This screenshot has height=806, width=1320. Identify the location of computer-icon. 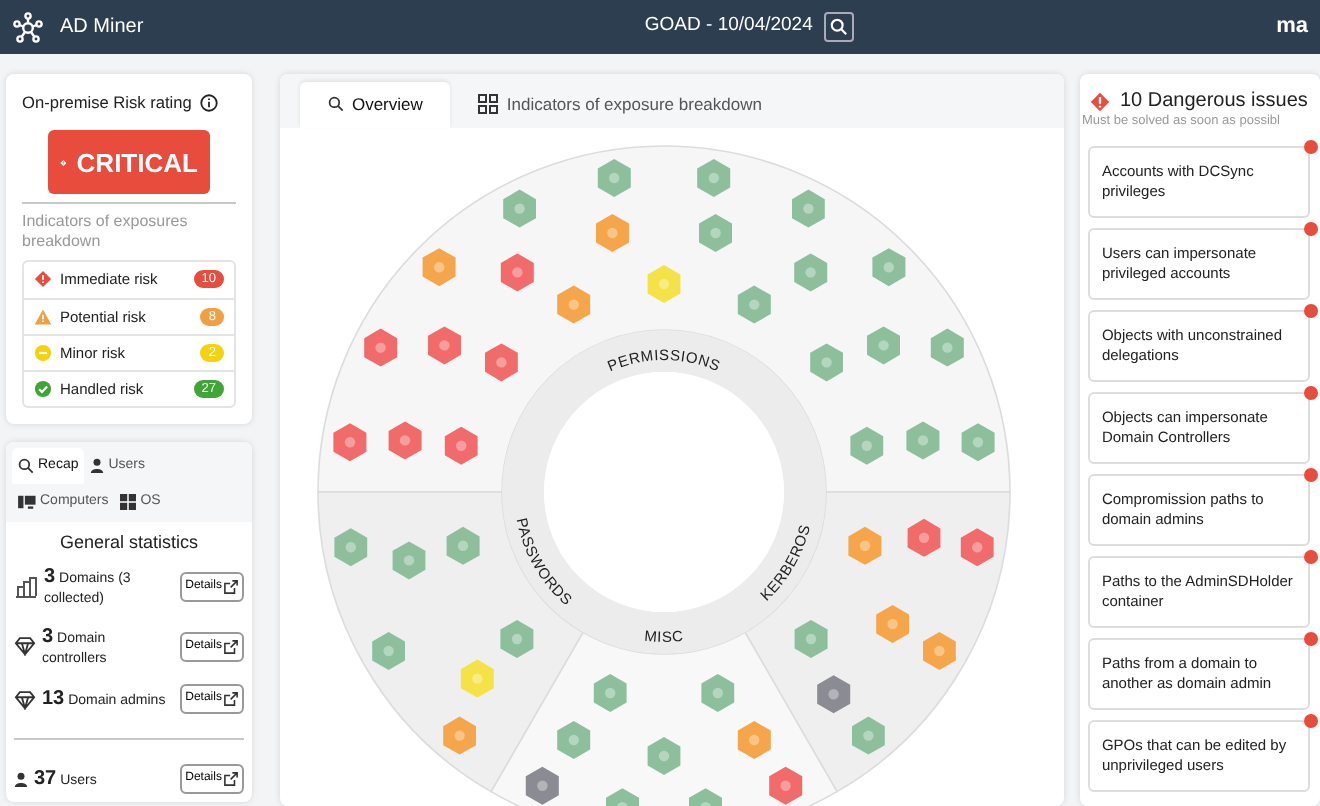
(27, 502).